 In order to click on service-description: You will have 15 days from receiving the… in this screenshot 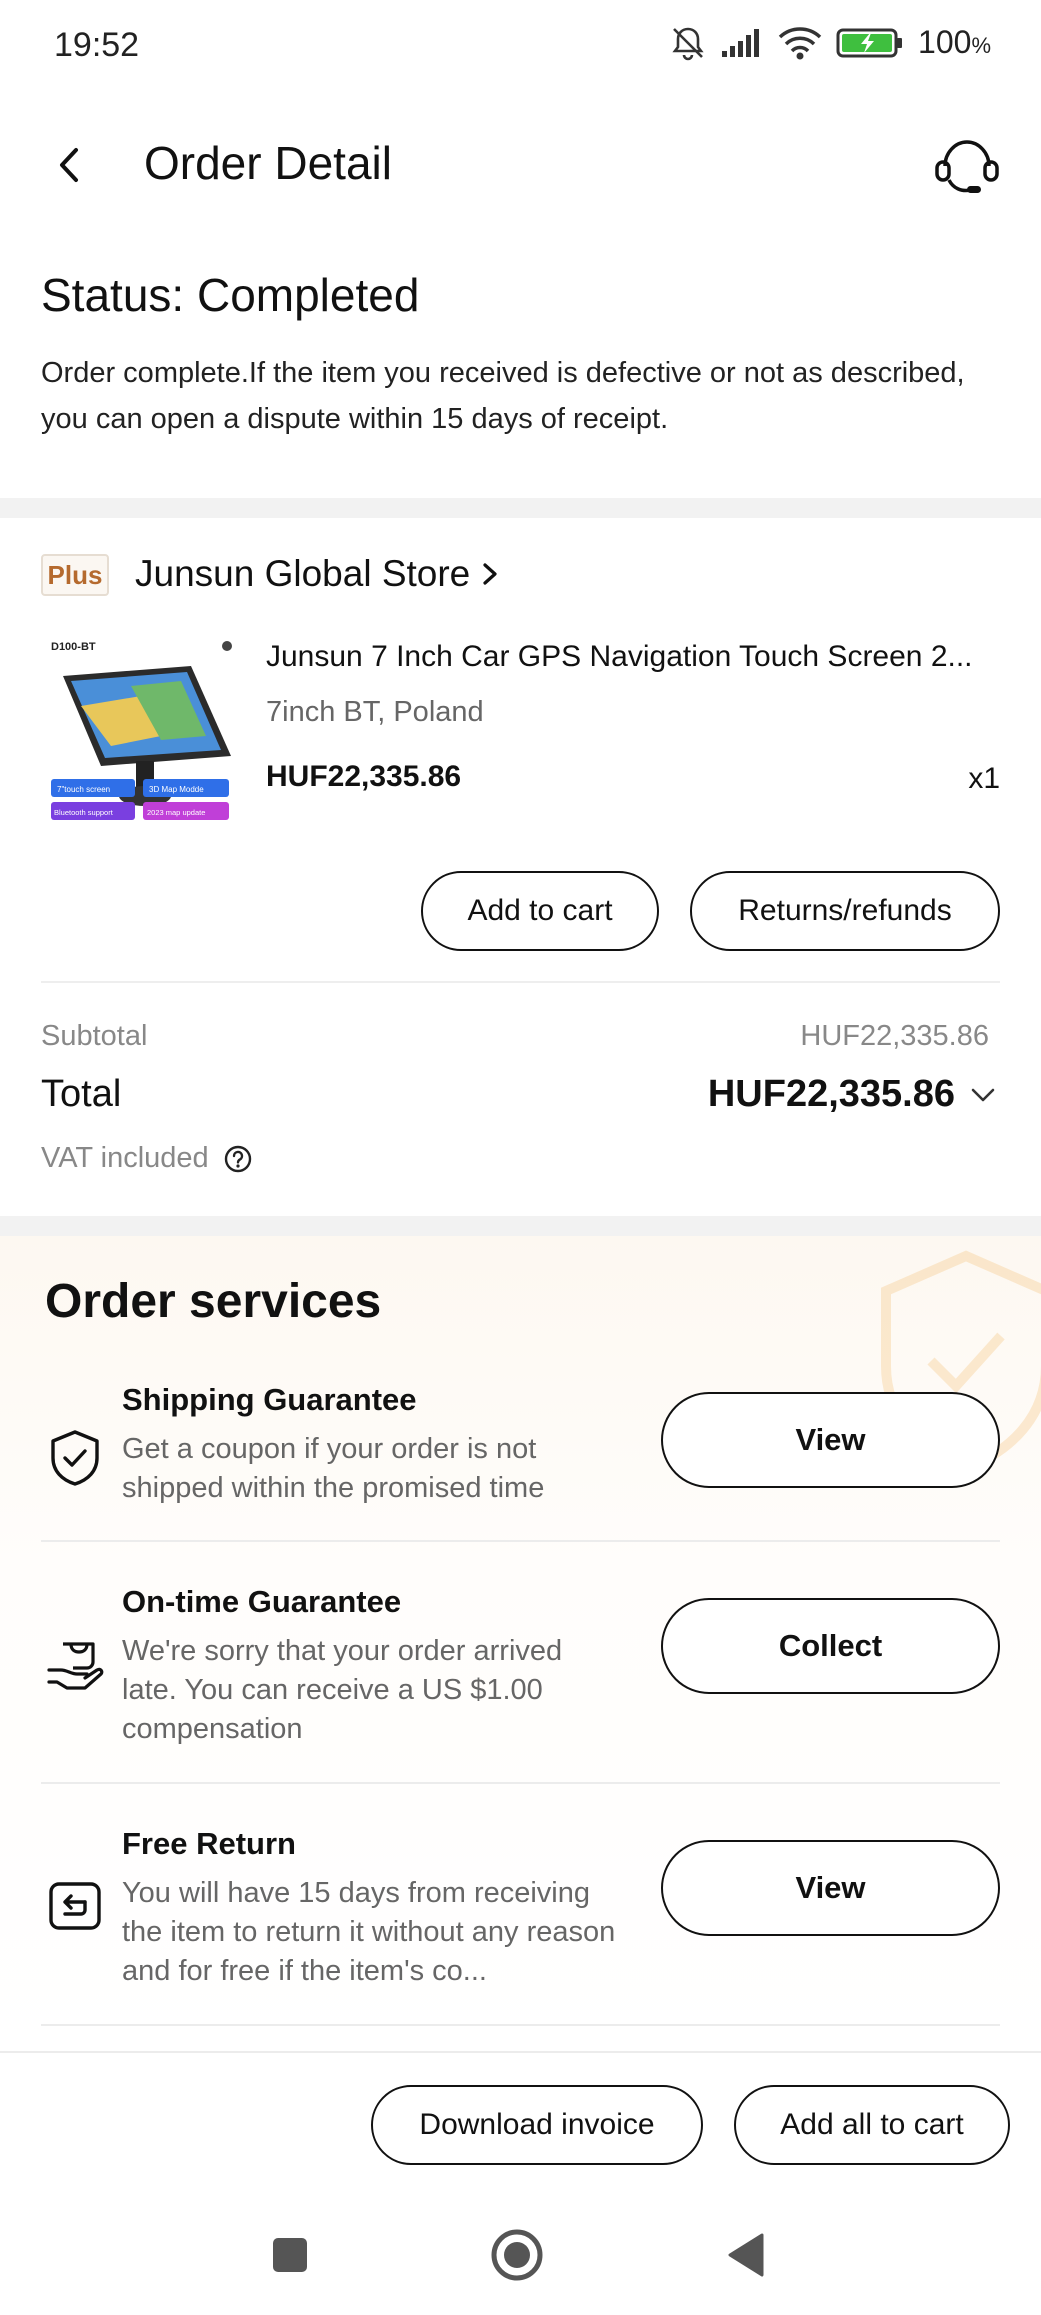, I will do `click(369, 1932)`.